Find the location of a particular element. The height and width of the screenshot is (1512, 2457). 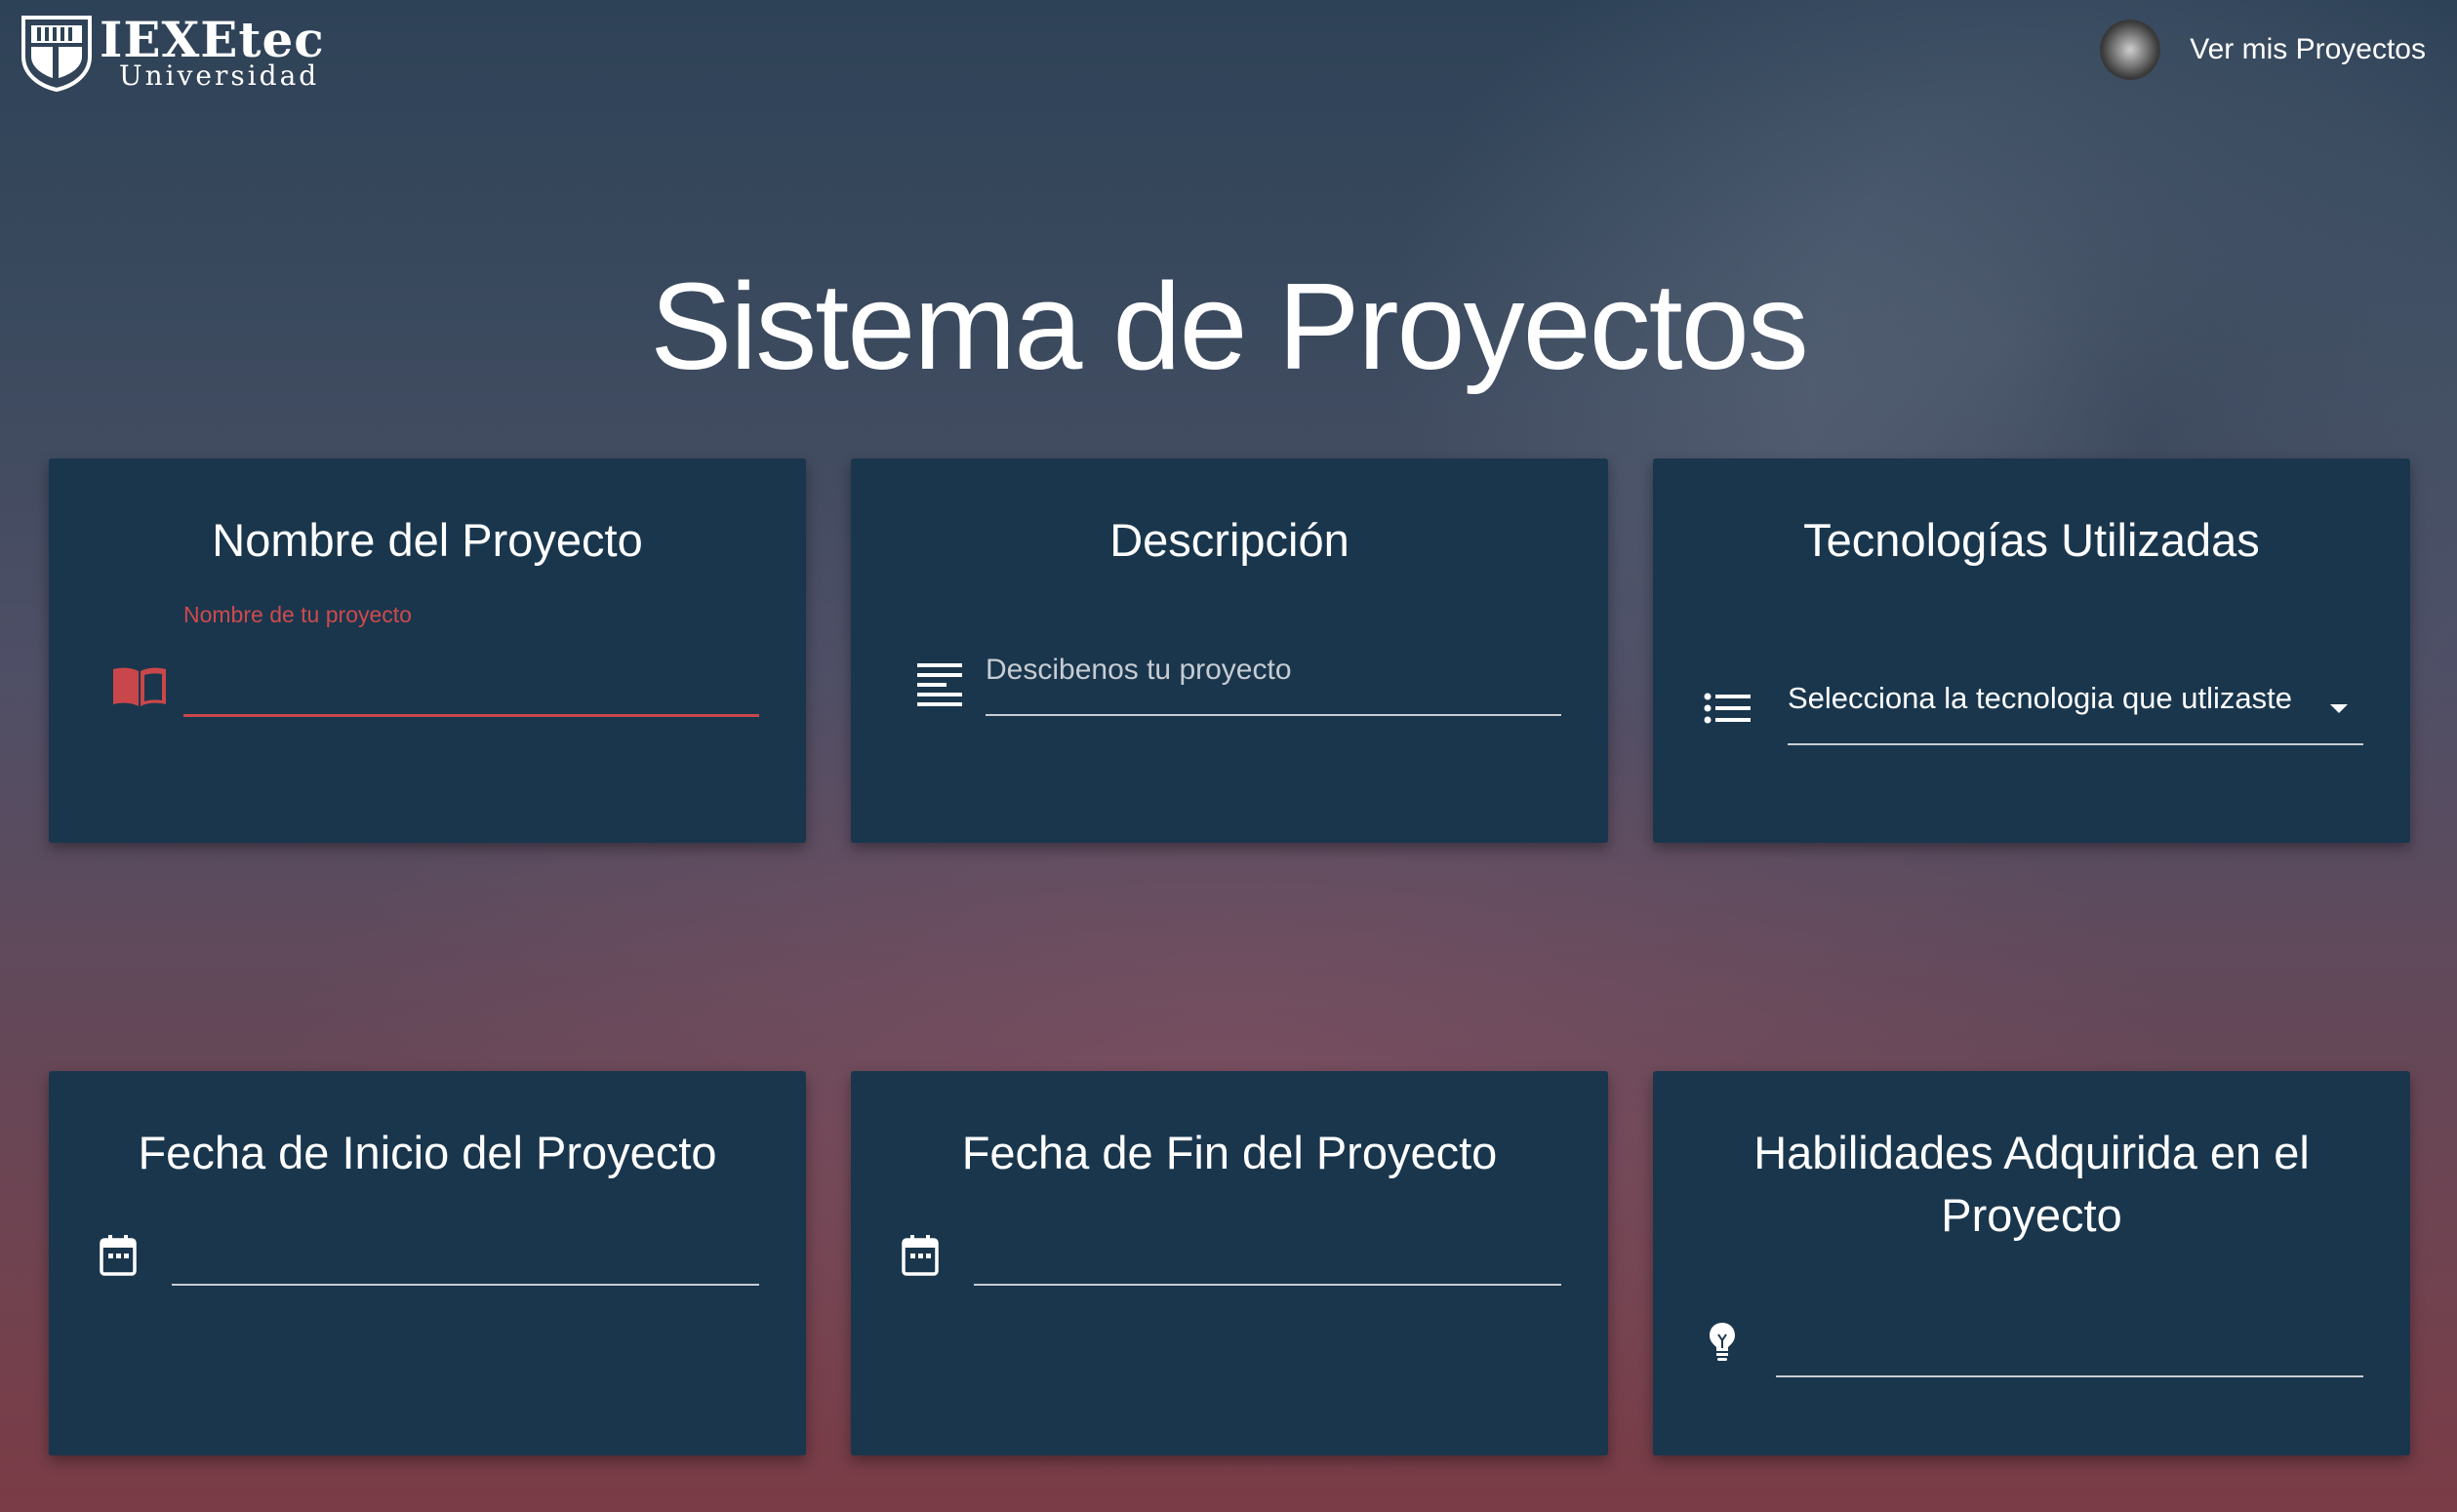

project-name-label: Nombre de tu proyecto is located at coordinates (297, 614).